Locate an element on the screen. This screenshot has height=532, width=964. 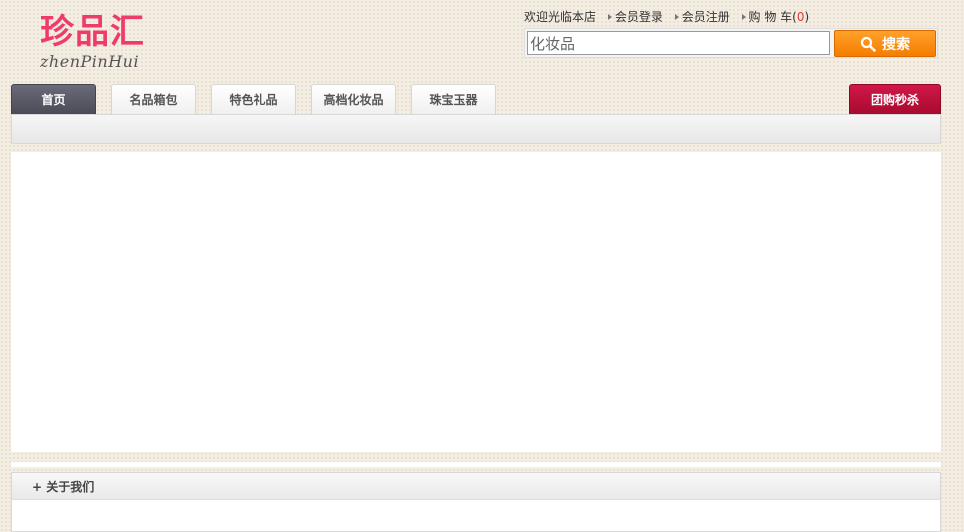
search-bar: 搜索 is located at coordinates (731, 43).